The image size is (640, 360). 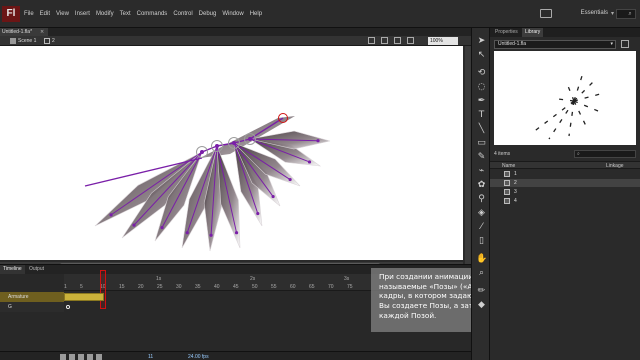 I want to click on ruler-second: 3s, so click(x=347, y=279).